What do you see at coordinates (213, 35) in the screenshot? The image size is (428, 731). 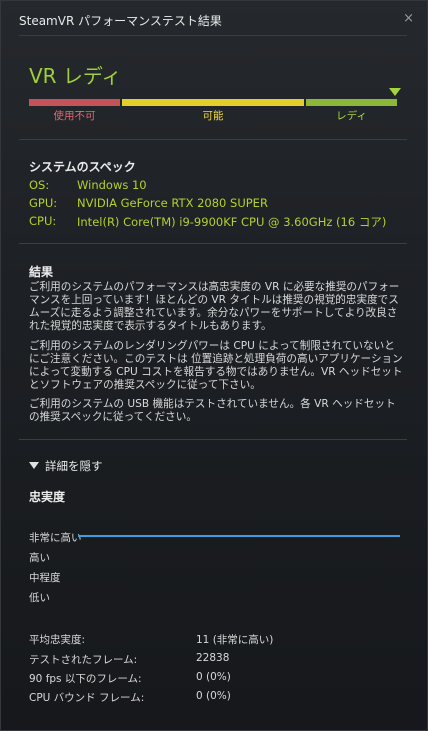 I see `title-divider` at bounding box center [213, 35].